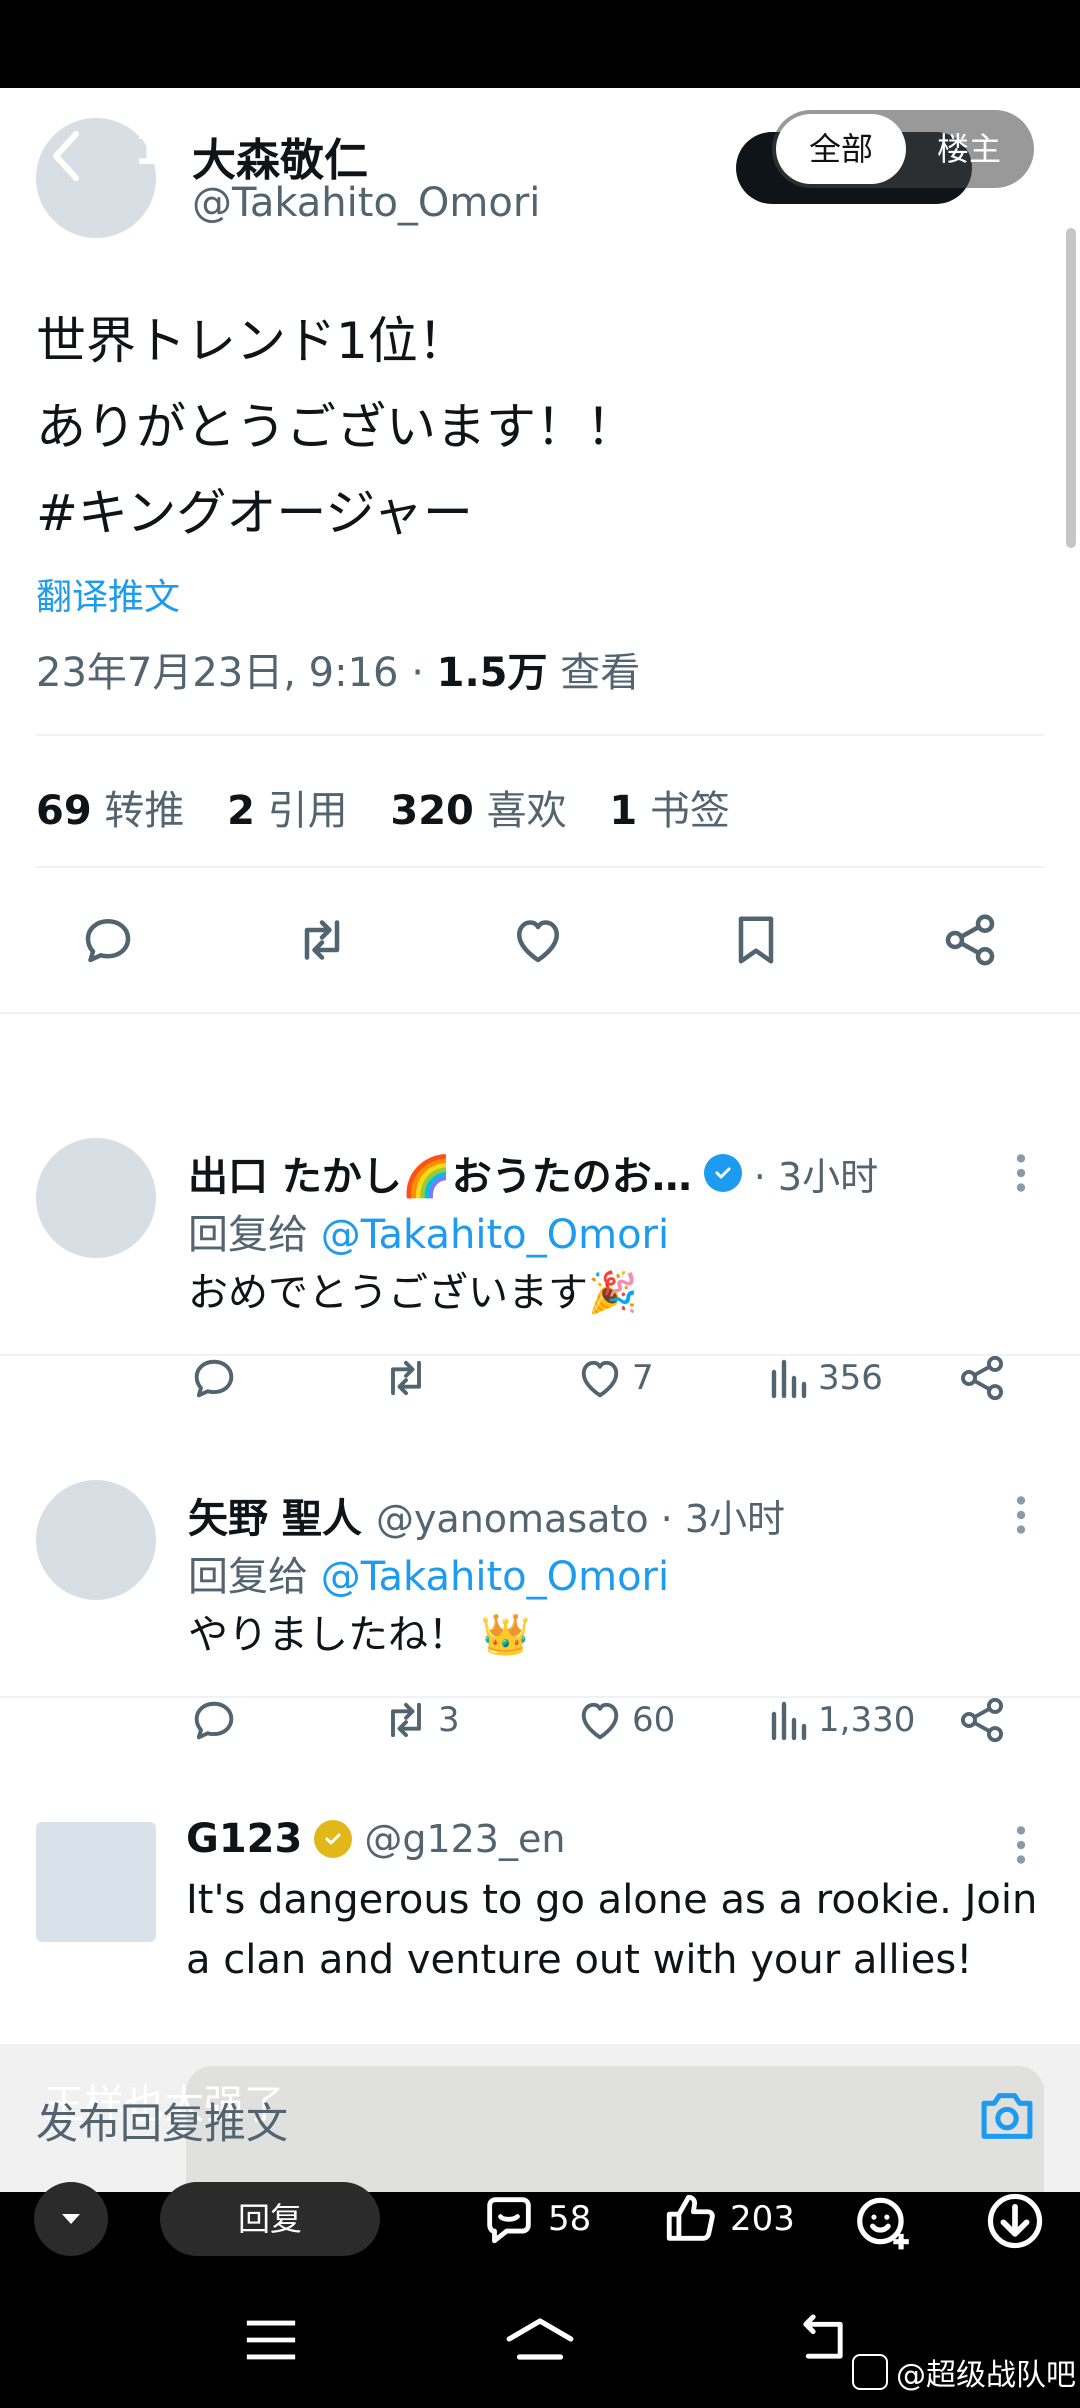 This screenshot has height=2408, width=1080. What do you see at coordinates (359, 1635) in the screenshot?
I see `reply-body: やりましたね！ 👑` at bounding box center [359, 1635].